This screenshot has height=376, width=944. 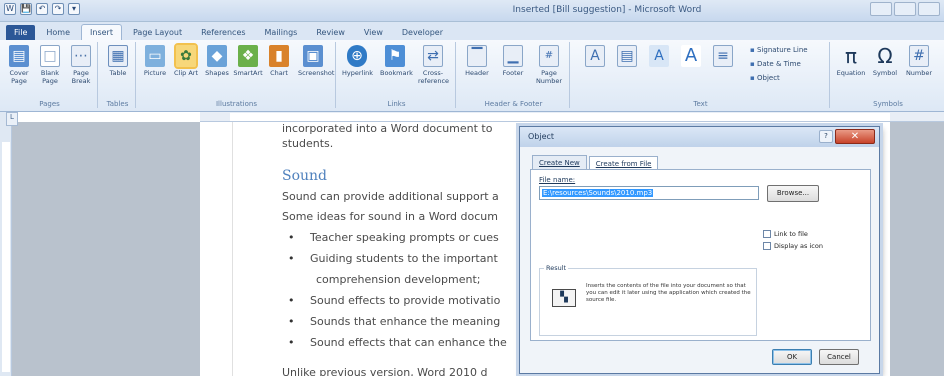 I want to click on doc-text-line: students., so click(x=308, y=143).